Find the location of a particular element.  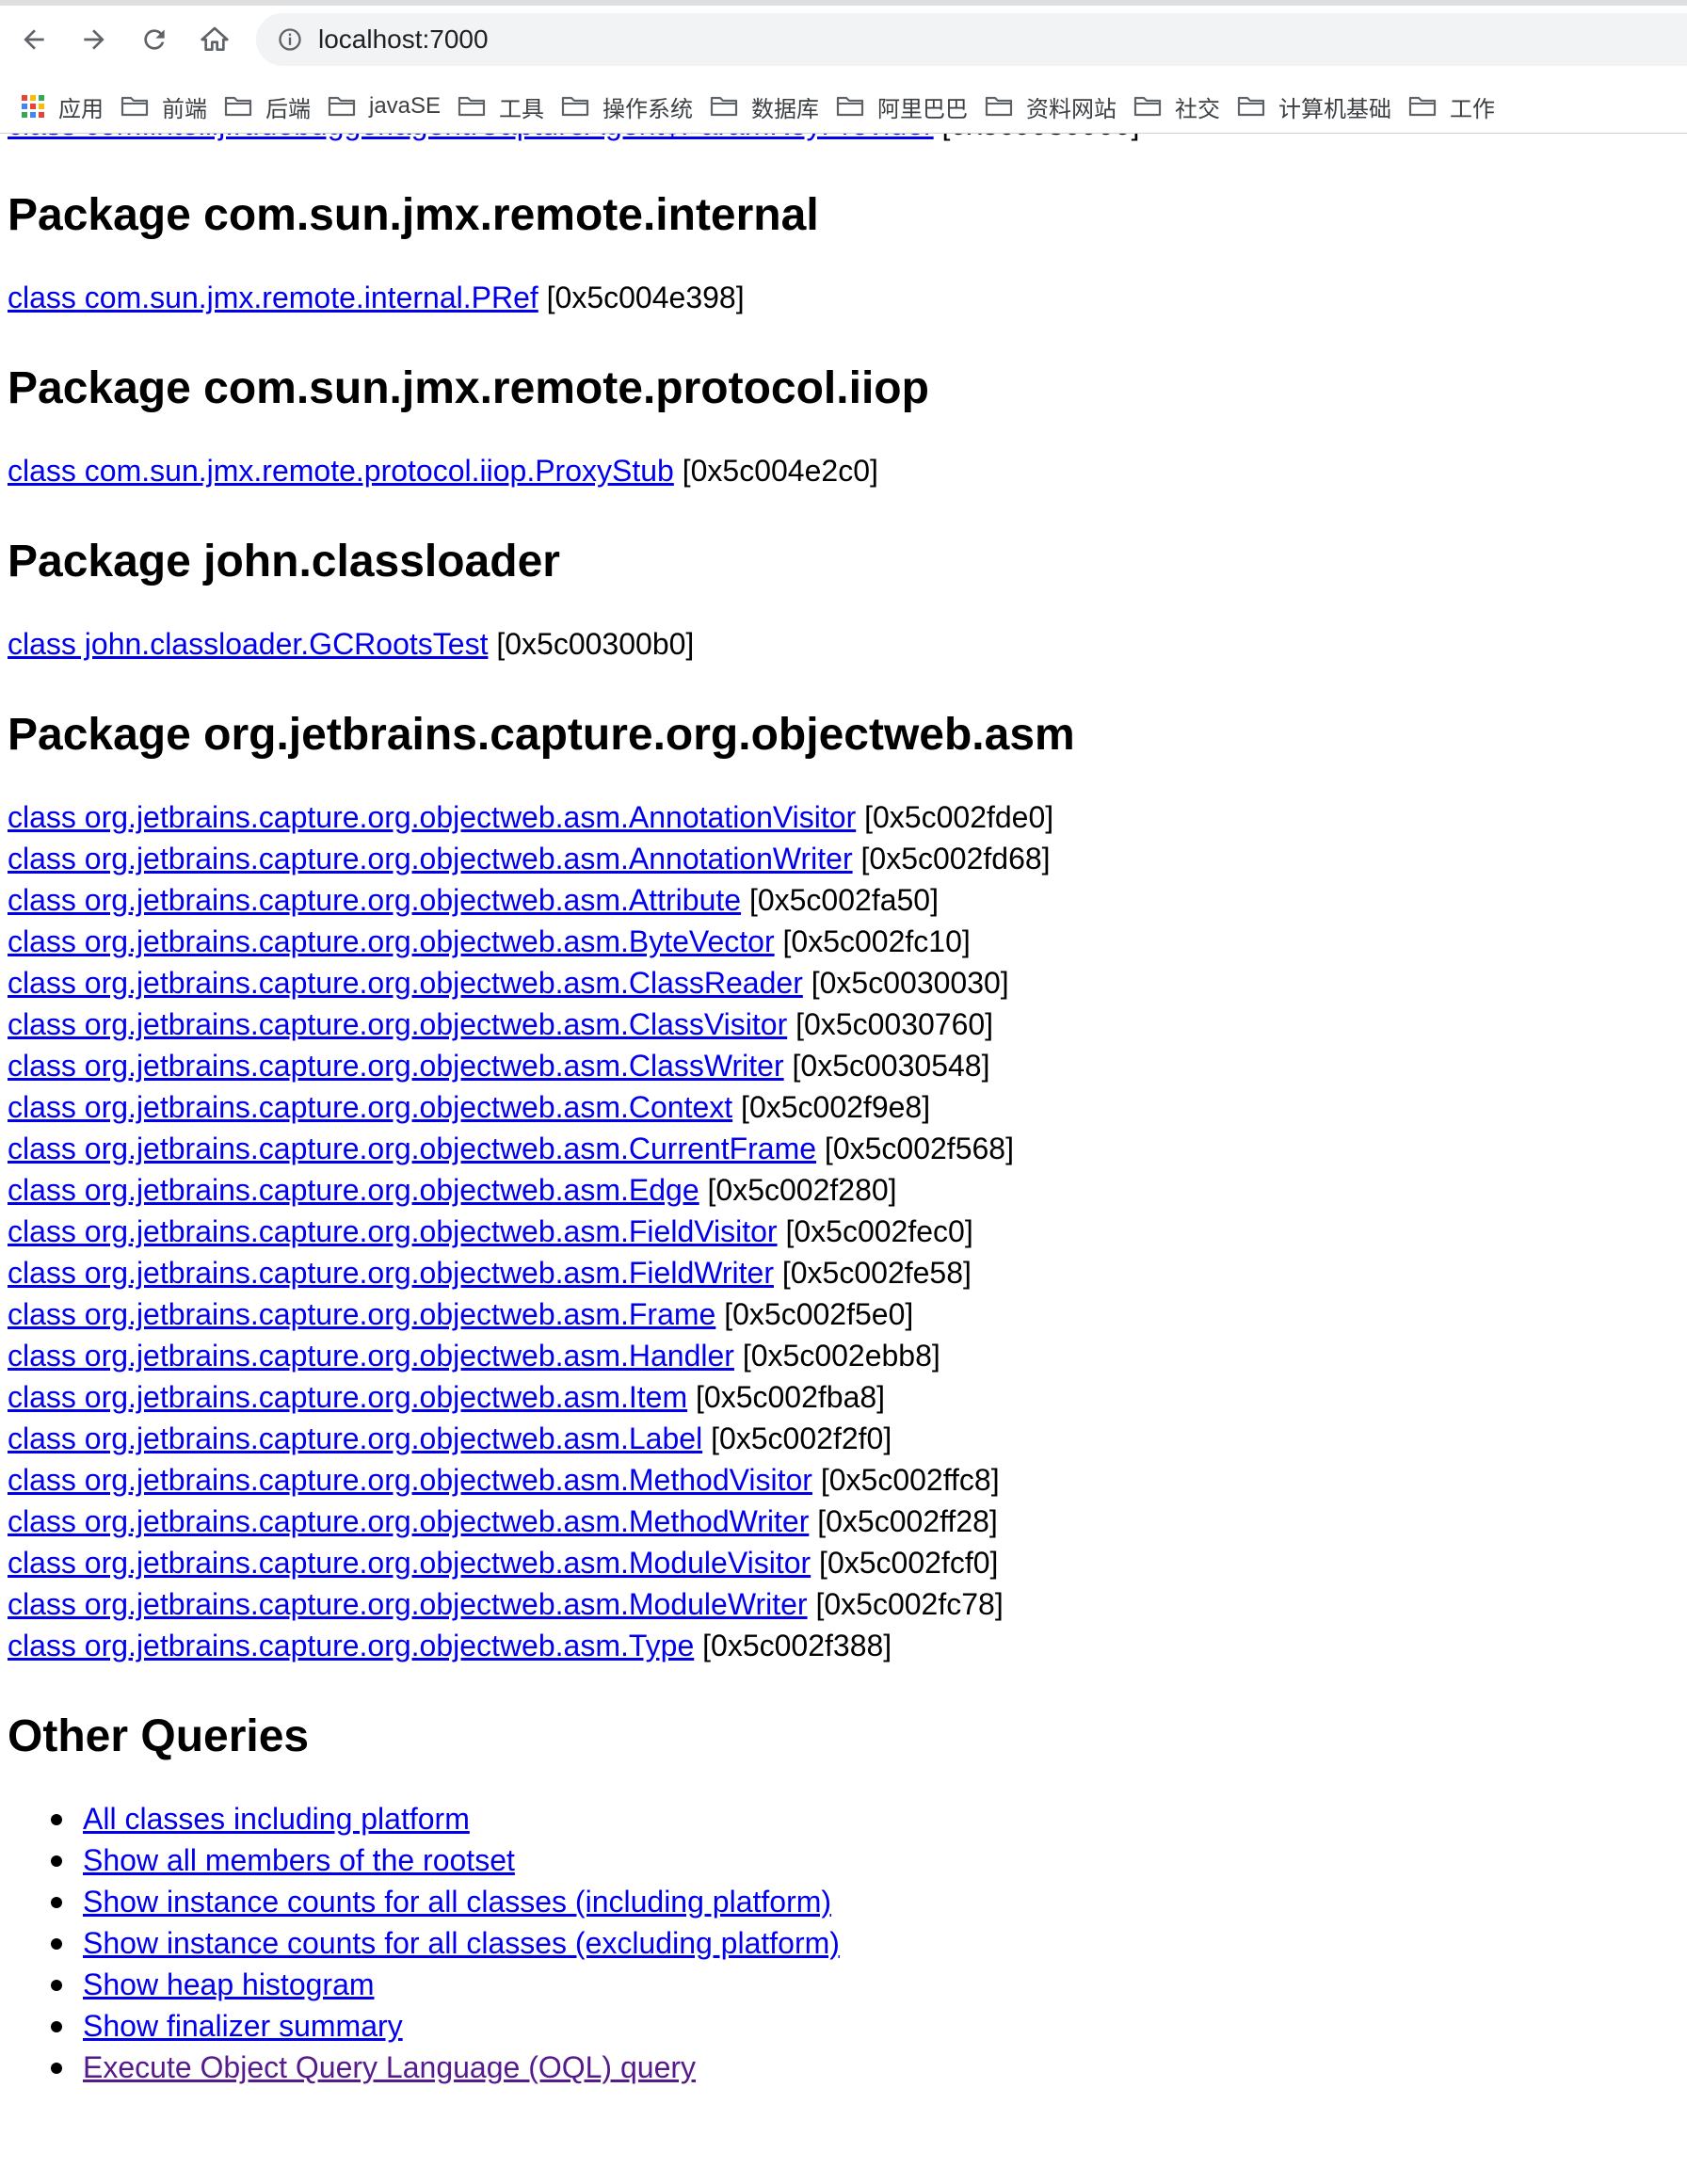

query-link-show-finalizer-summary: Show finalizer summary is located at coordinates (243, 2026).